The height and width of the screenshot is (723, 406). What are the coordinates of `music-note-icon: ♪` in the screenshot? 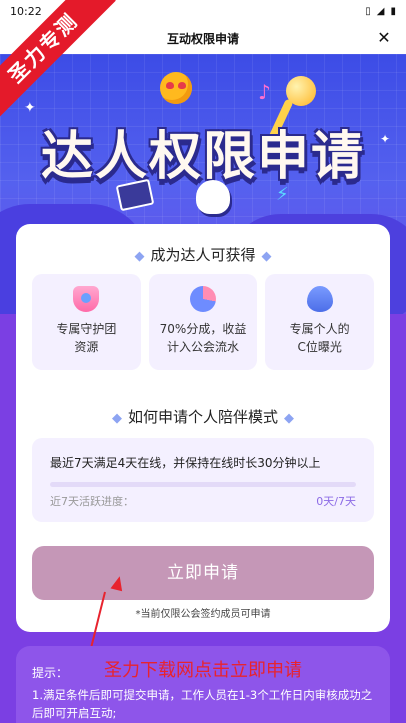 It's located at (264, 92).